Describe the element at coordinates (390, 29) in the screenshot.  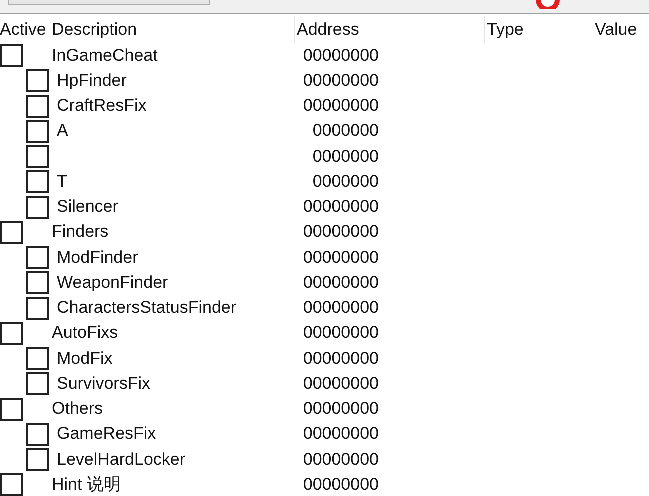
I see `column-header: Address` at that location.